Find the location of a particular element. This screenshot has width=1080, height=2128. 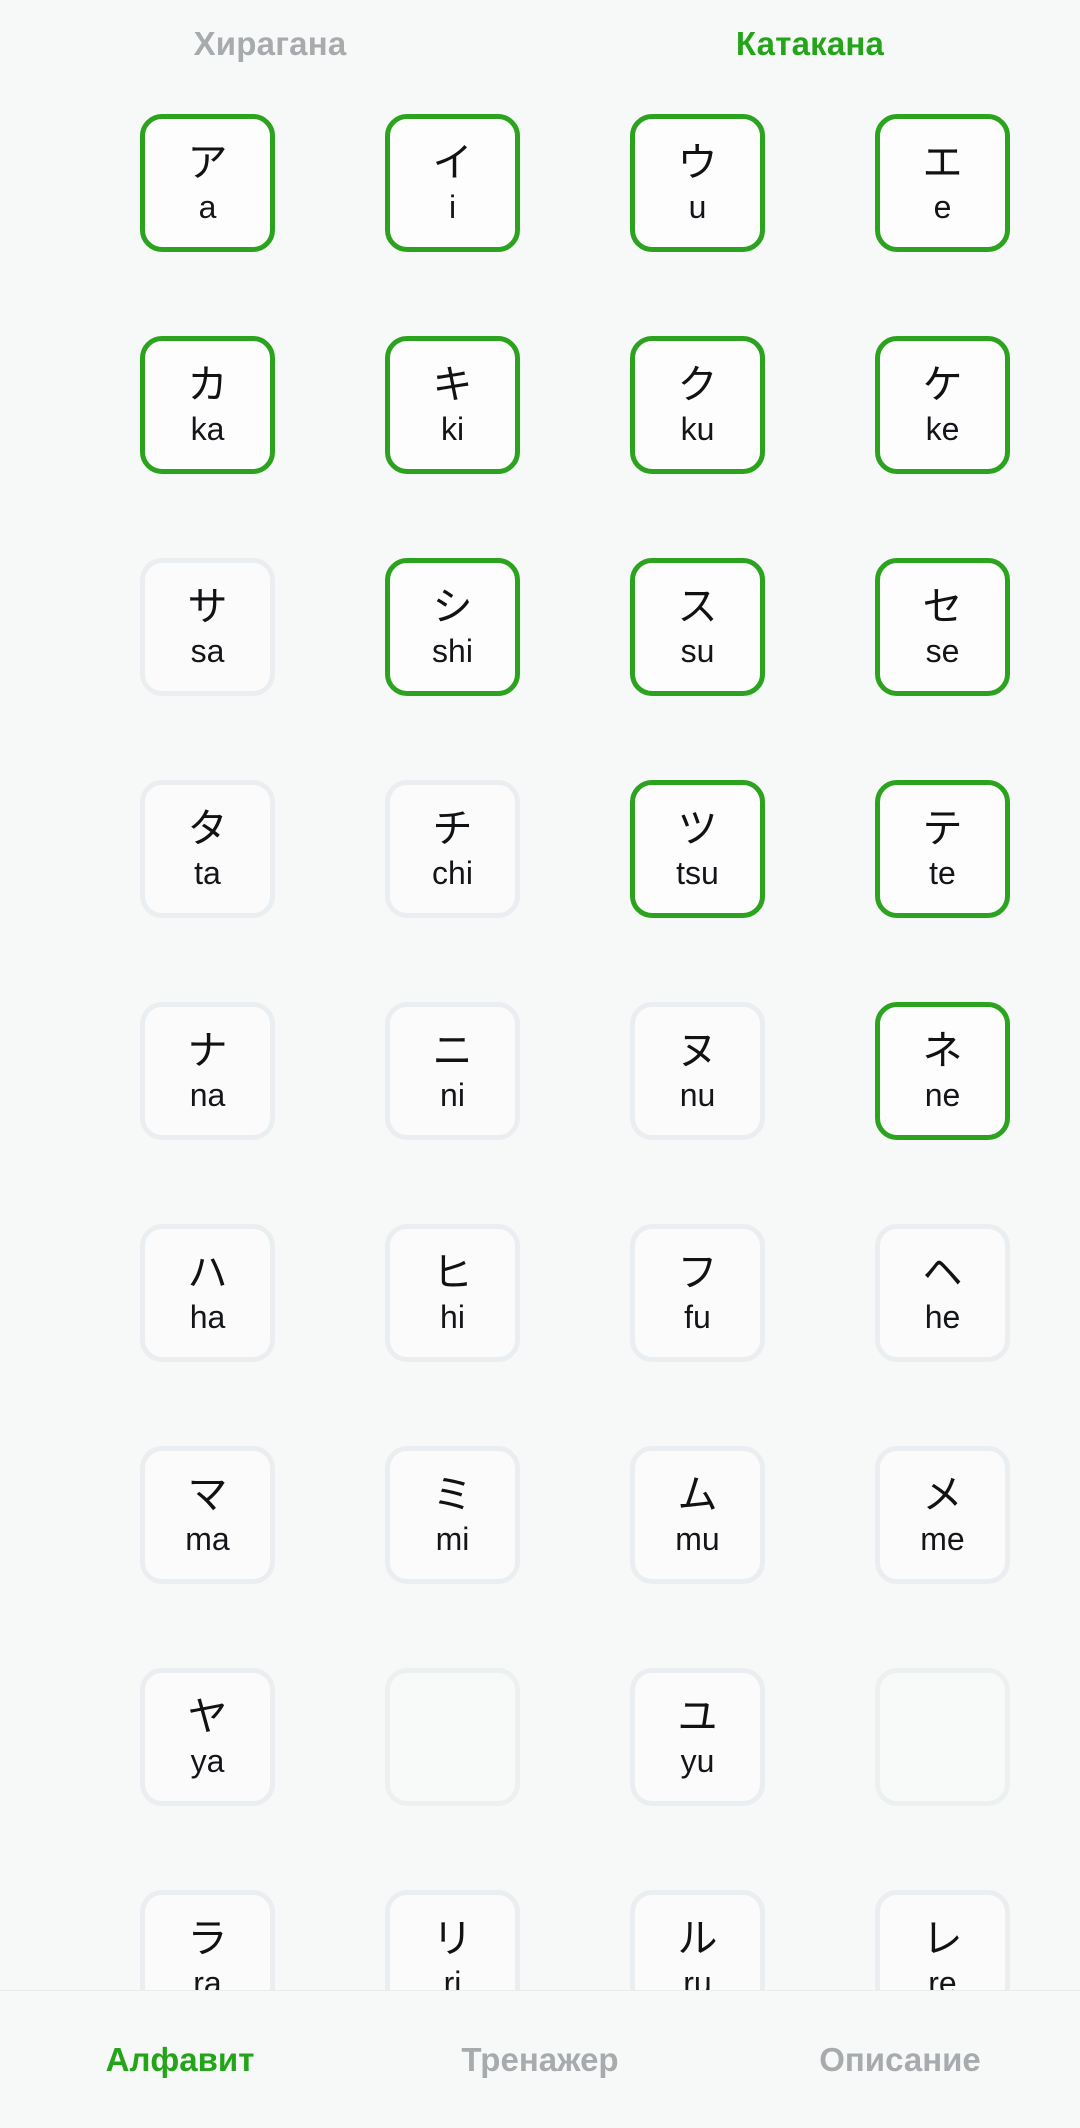

kana-character: ヤ is located at coordinates (207, 1717).